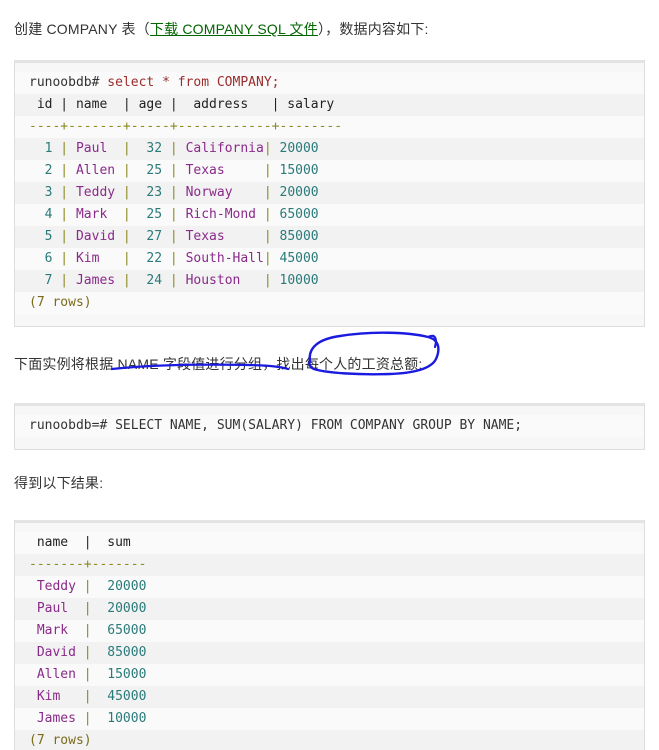  Describe the element at coordinates (56, 718) in the screenshot. I see `cell-name: James` at that location.